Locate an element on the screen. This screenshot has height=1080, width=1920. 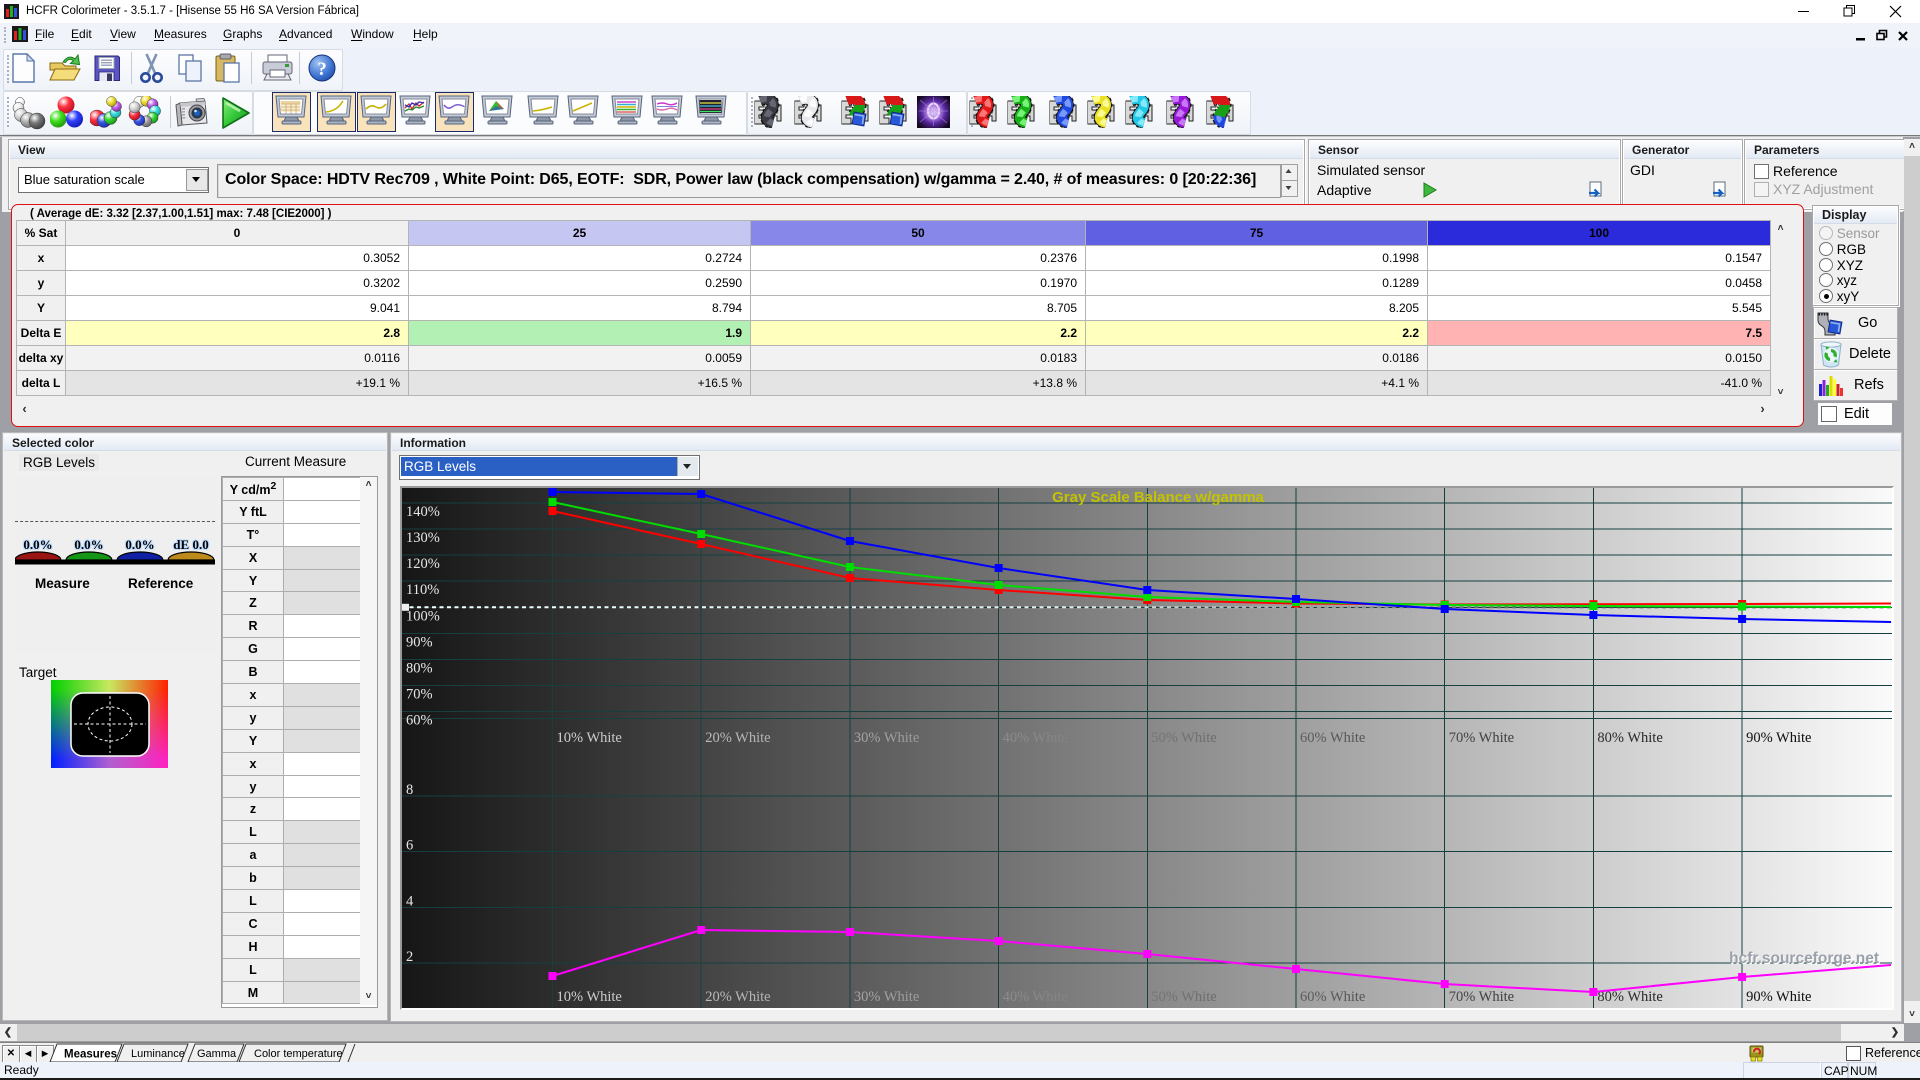
svg-text: Gamma is located at coordinates (217, 1054).